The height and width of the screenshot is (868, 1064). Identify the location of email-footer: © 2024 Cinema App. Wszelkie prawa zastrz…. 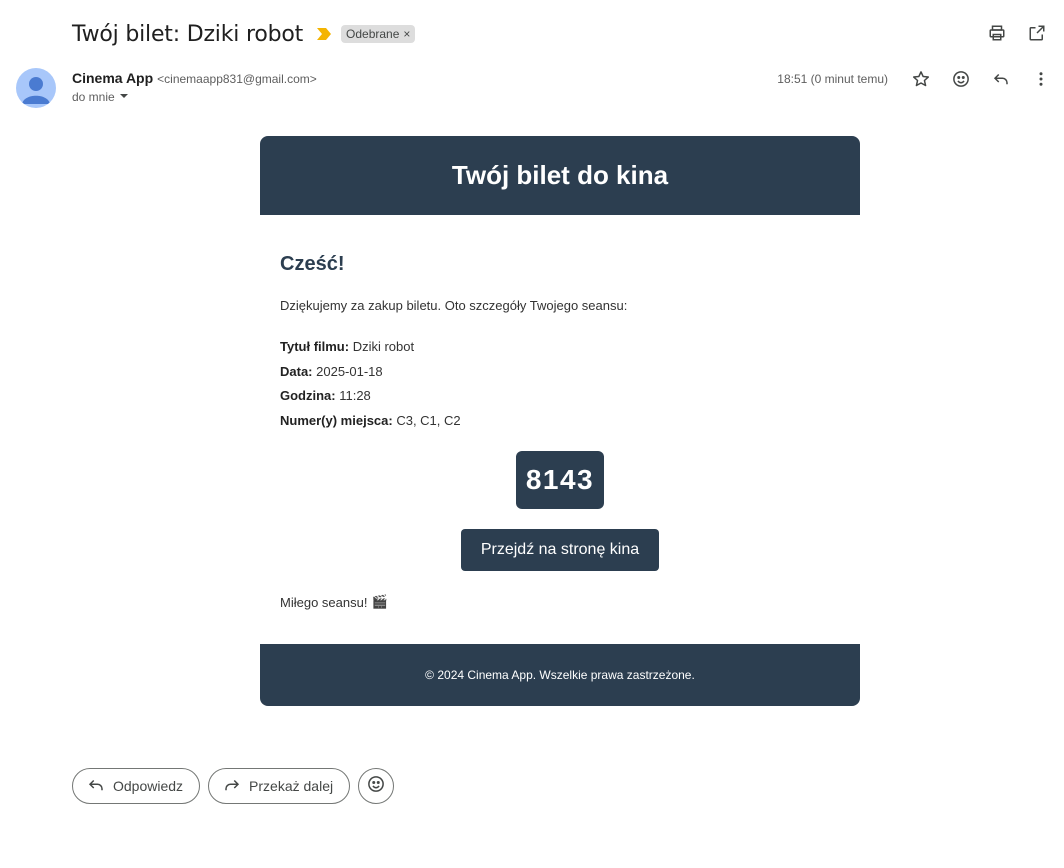
(560, 675).